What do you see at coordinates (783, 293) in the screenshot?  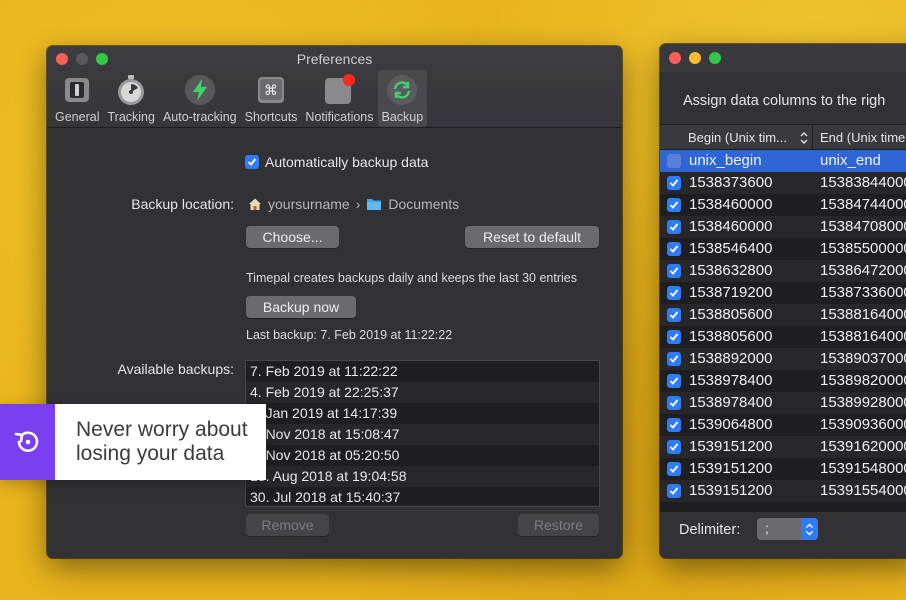 I see `table-row: 153871920015387336000` at bounding box center [783, 293].